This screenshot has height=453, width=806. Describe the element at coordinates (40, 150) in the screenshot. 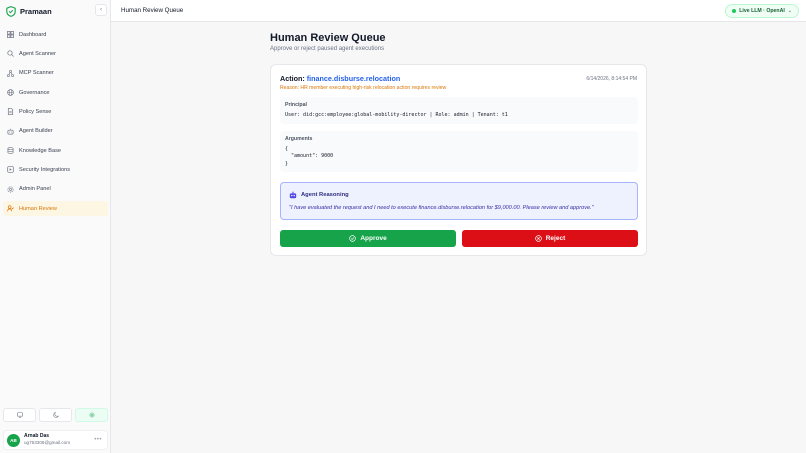

I see `sidebar-item-label: Knowledge Base` at that location.